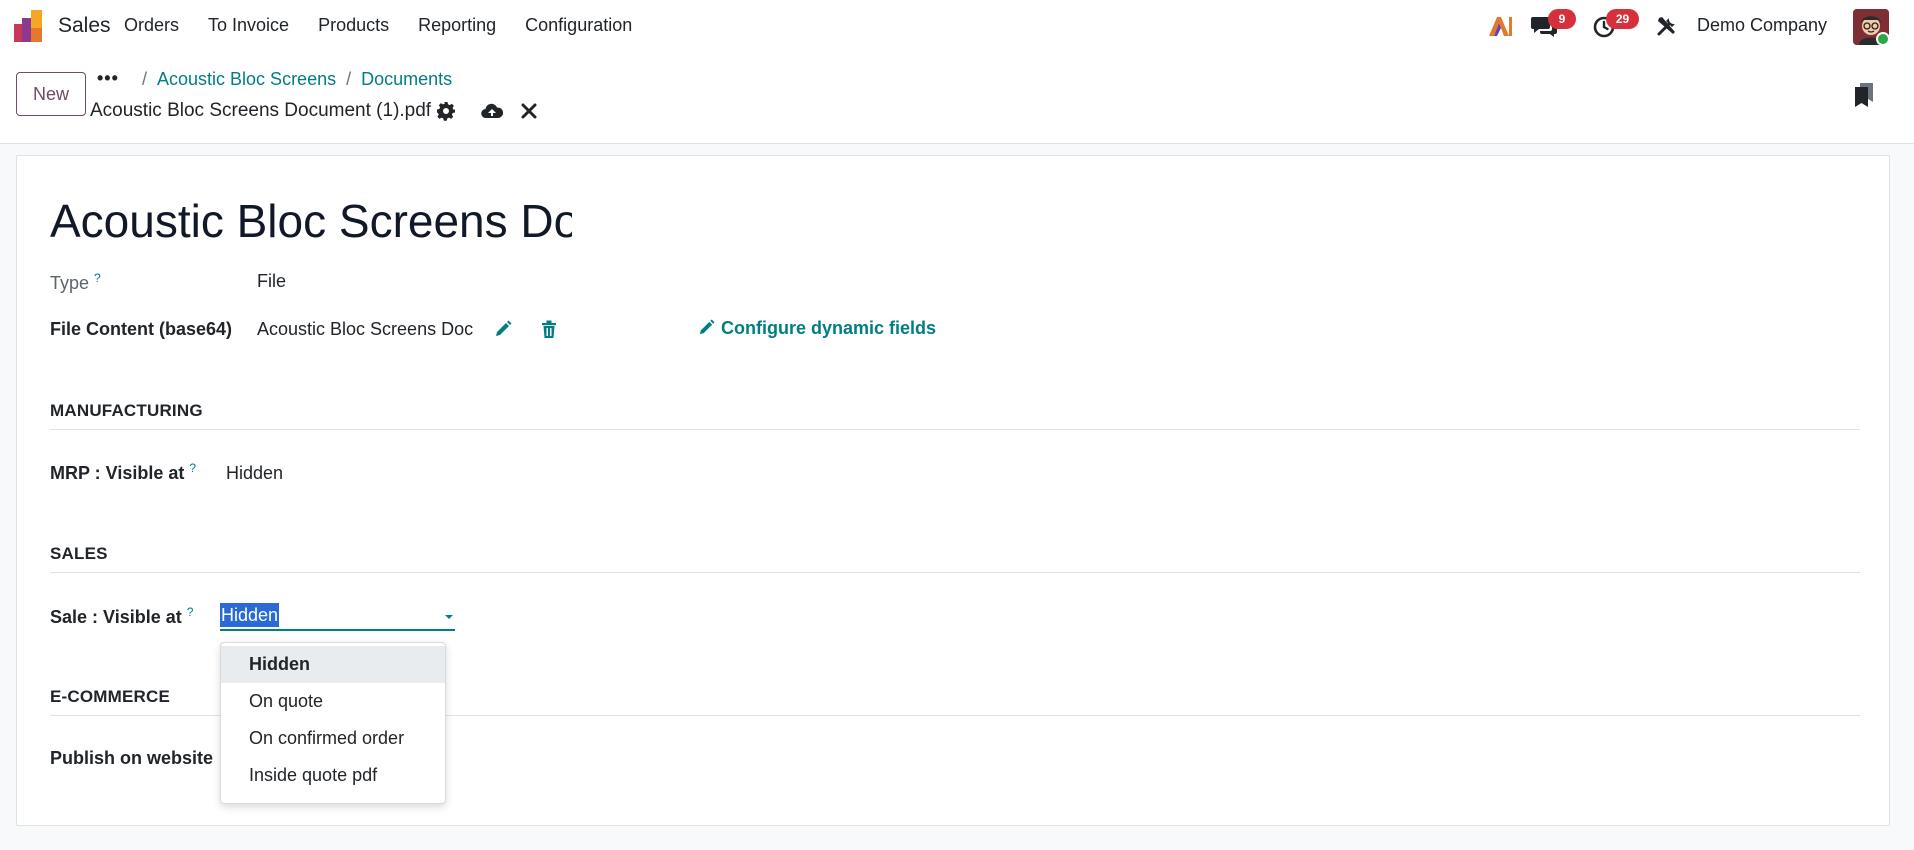  What do you see at coordinates (190, 612) in the screenshot?
I see `sale-help-tooltip: ?` at bounding box center [190, 612].